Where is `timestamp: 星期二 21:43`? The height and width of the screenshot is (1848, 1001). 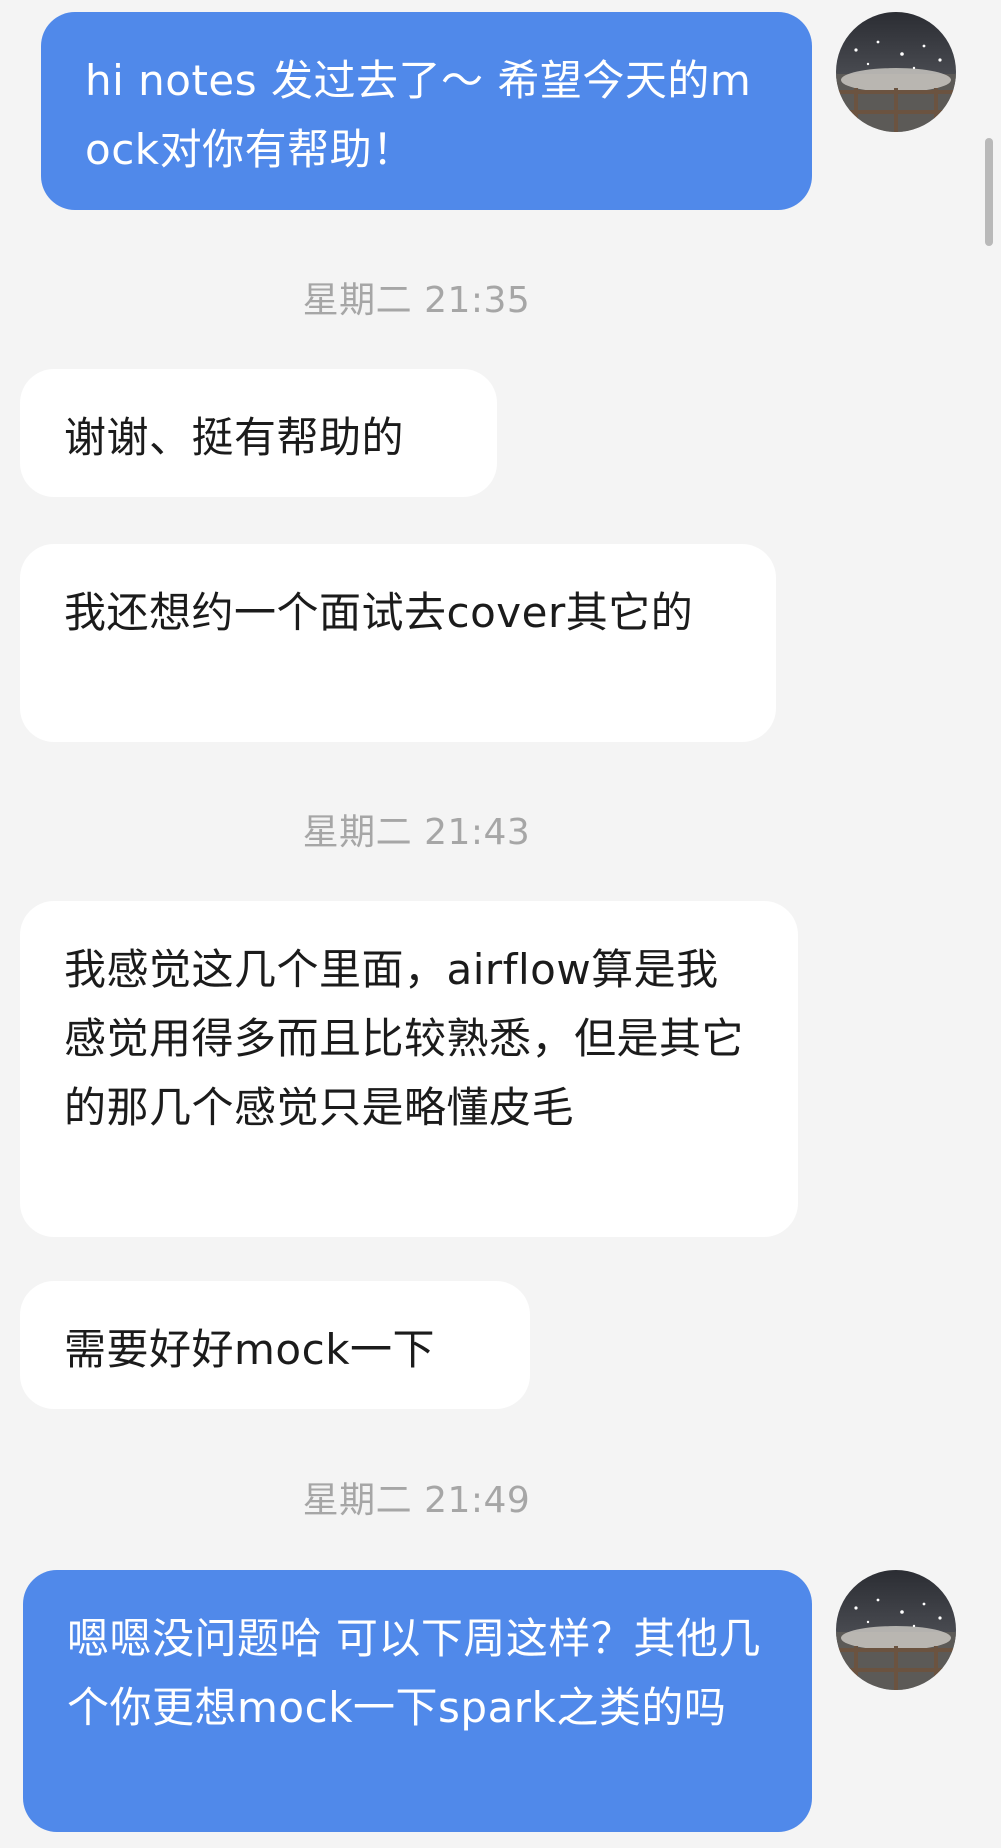 timestamp: 星期二 21:43 is located at coordinates (416, 832).